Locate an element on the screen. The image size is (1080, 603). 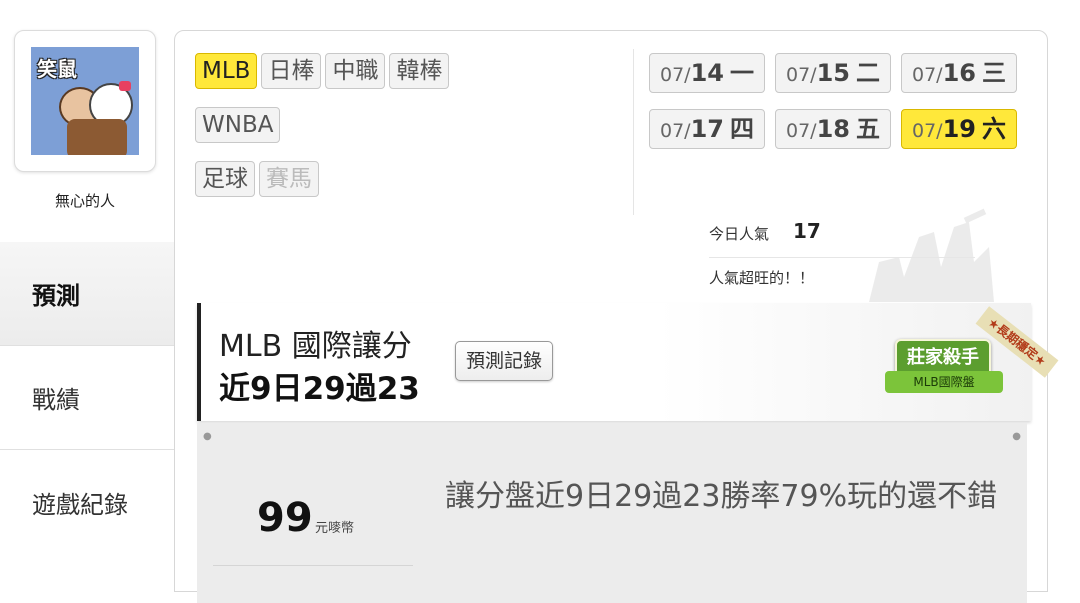
prediction-history-button: 預測記錄 is located at coordinates (504, 361).